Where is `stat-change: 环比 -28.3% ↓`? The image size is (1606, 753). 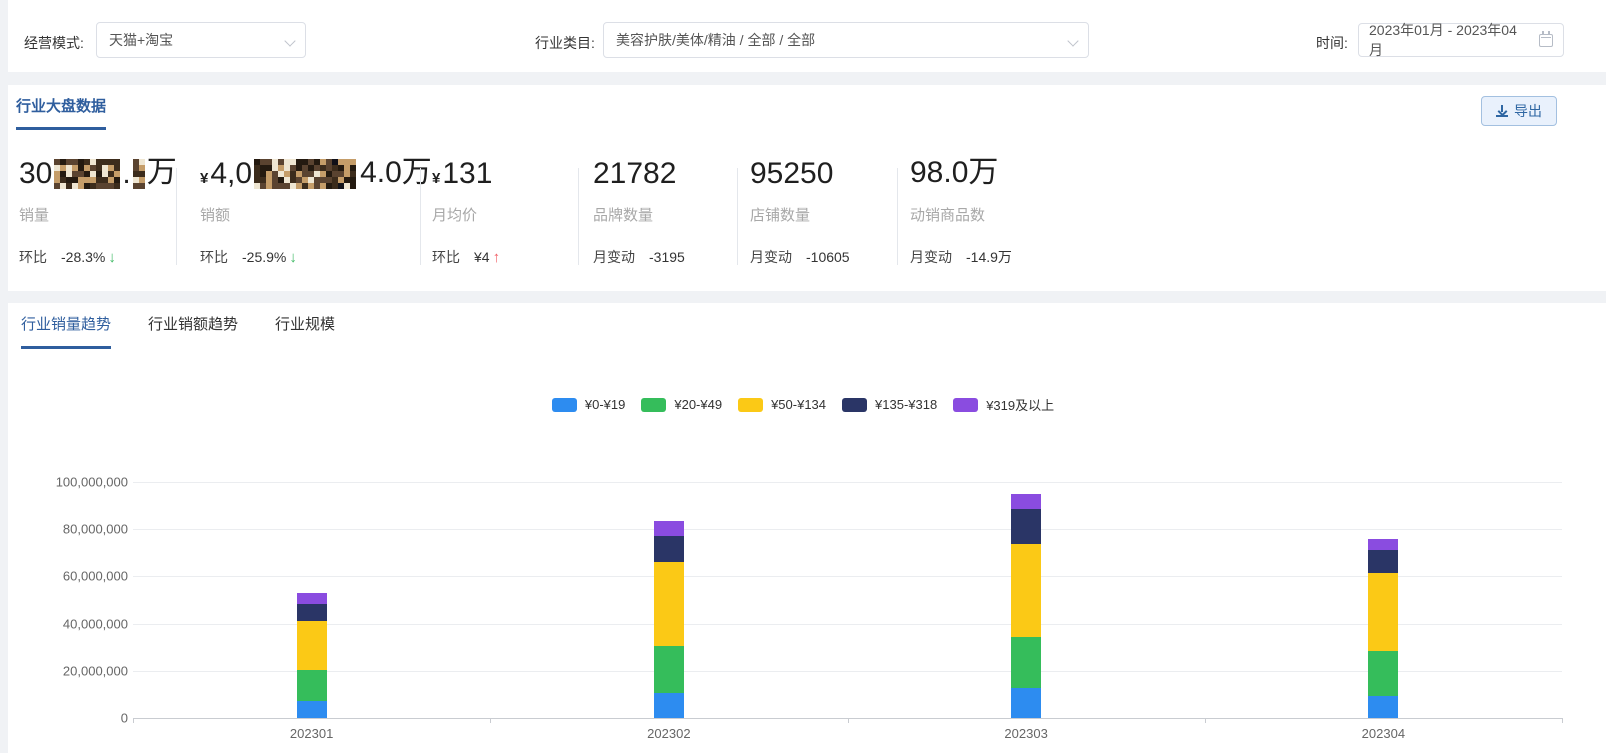 stat-change: 环比 -28.3% ↓ is located at coordinates (98, 257).